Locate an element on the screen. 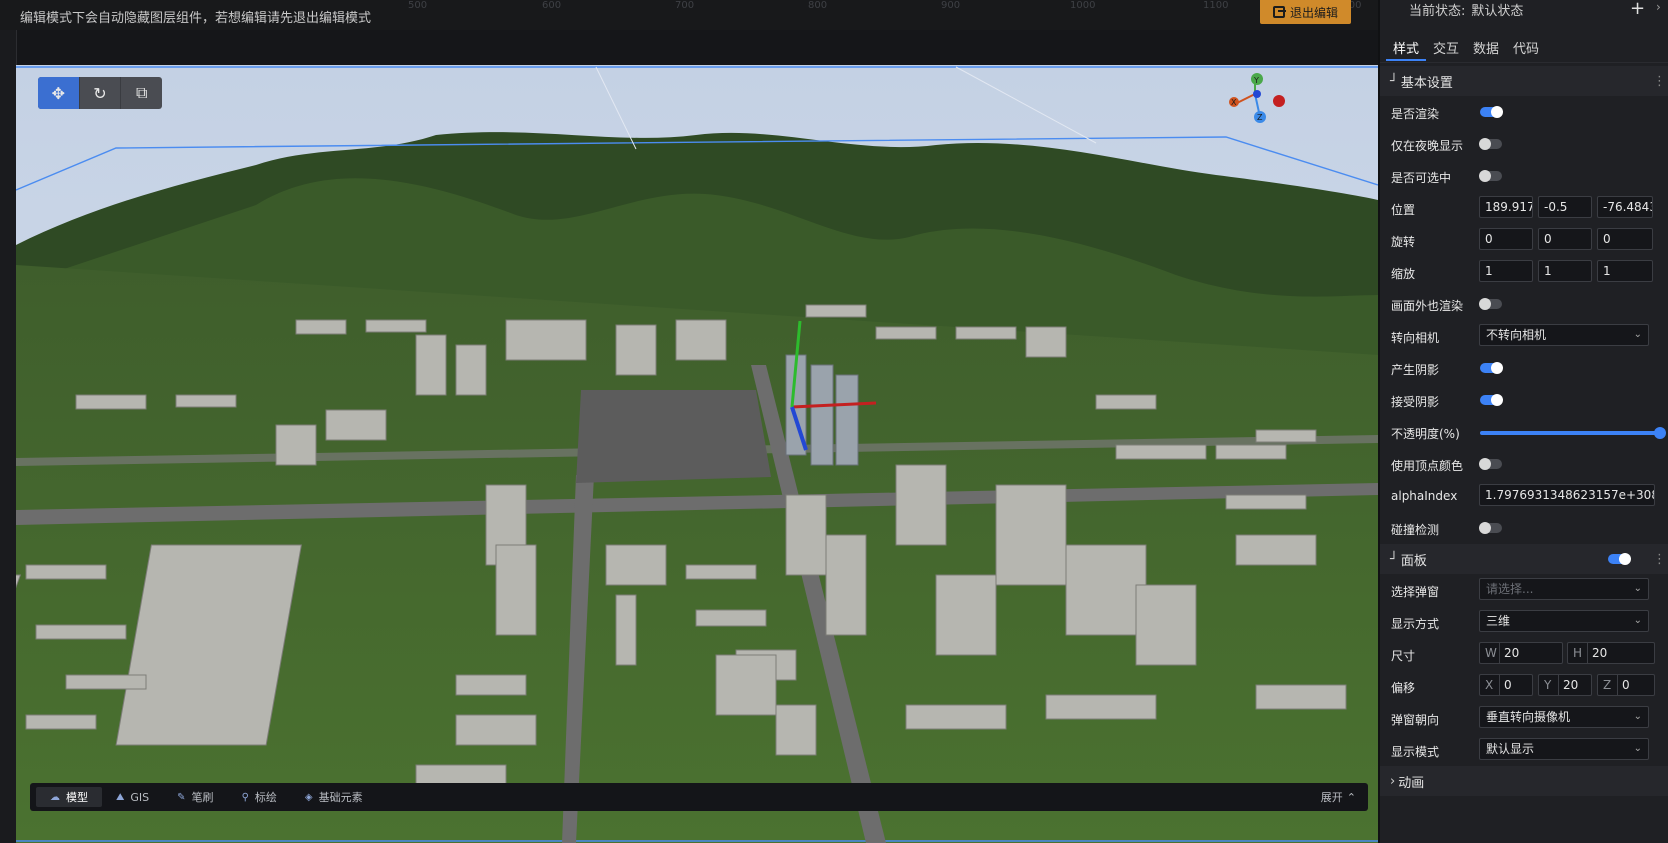  face-camera-select: 不转向相机 ⌄ is located at coordinates (1564, 335).